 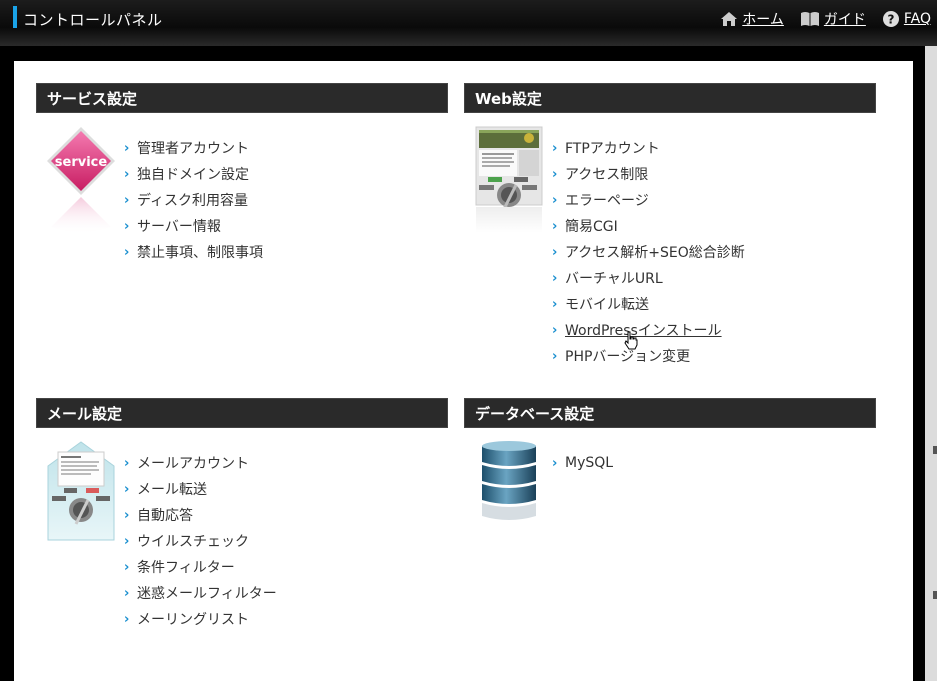 I want to click on hand-cursor-icon, so click(x=631, y=340).